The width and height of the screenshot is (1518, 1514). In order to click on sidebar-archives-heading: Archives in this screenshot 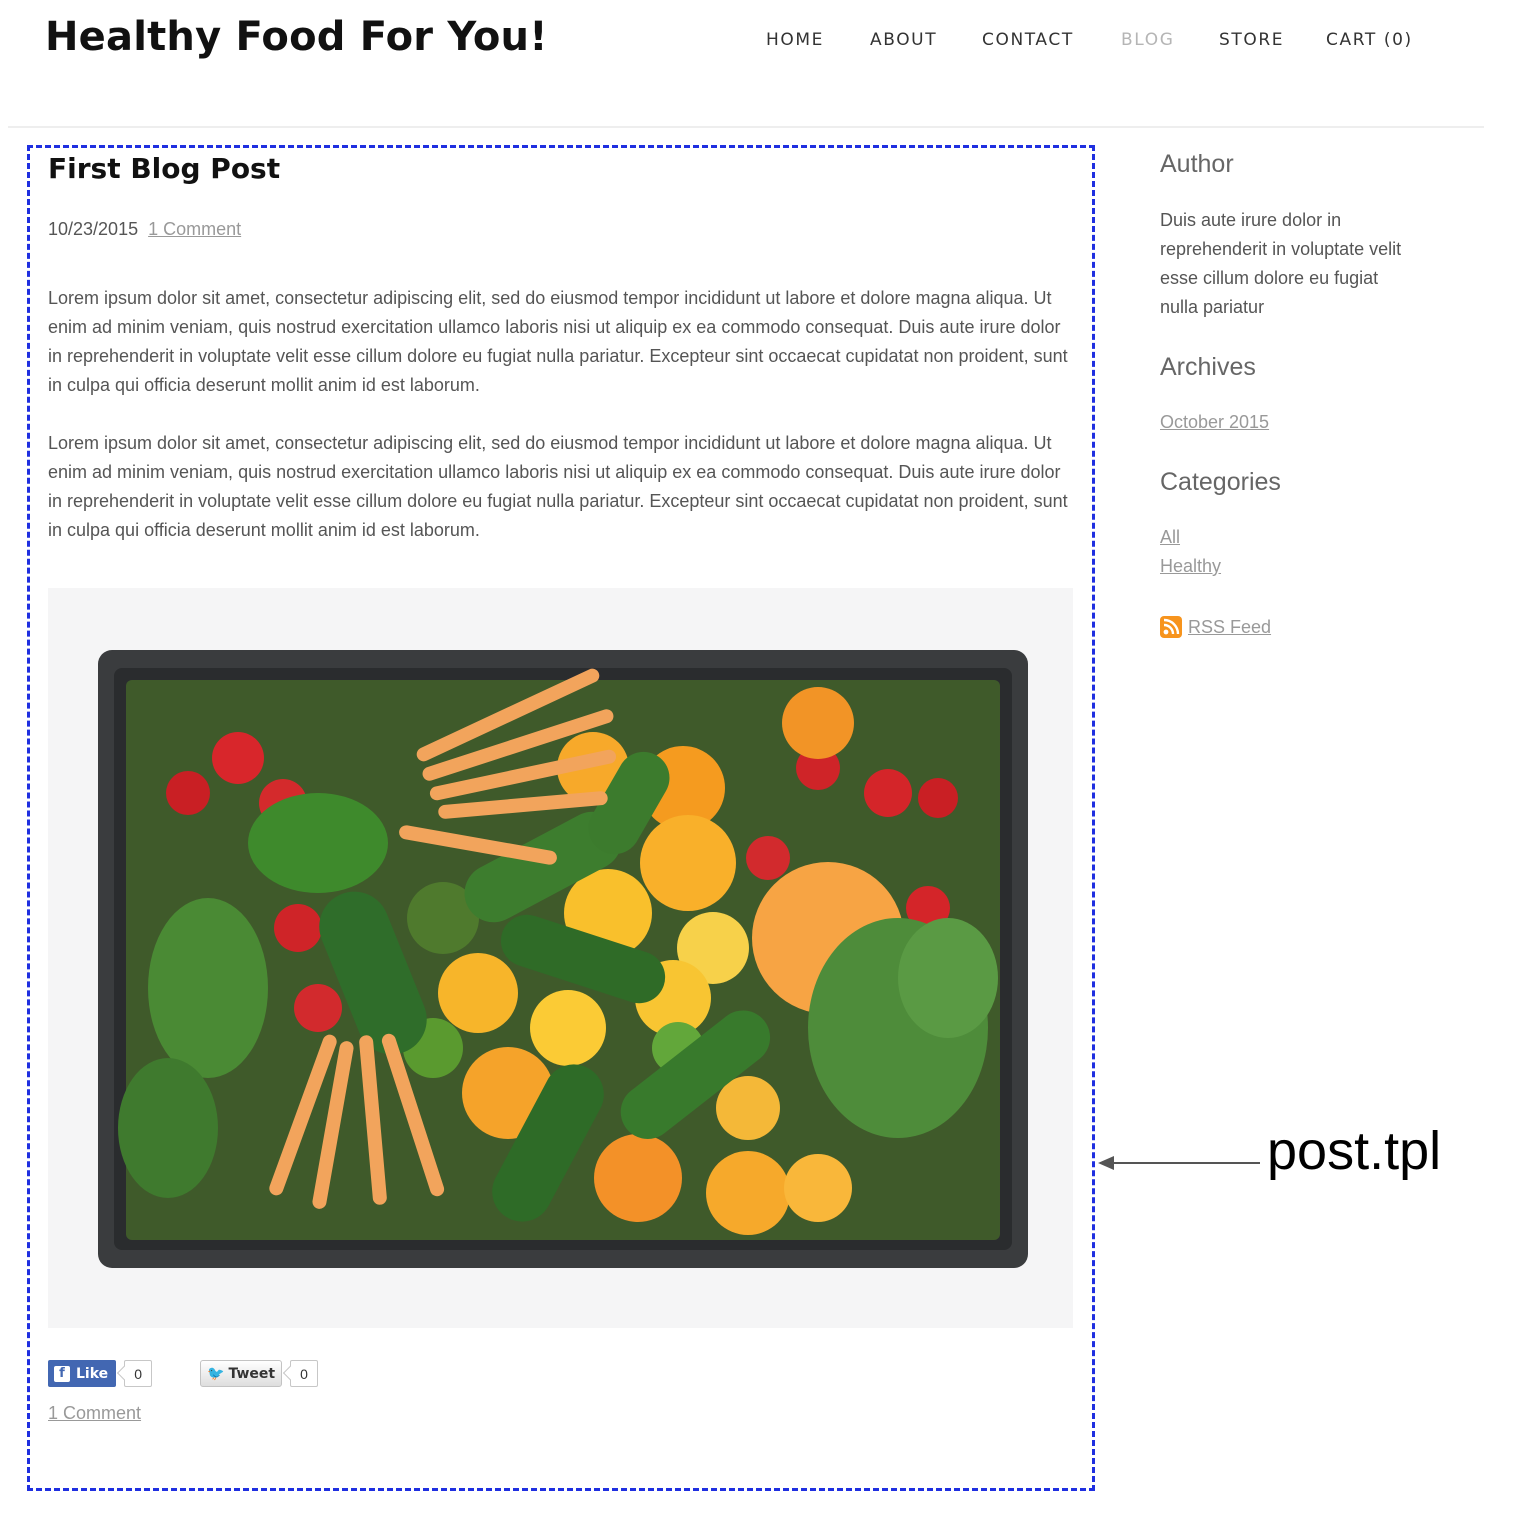, I will do `click(1208, 367)`.